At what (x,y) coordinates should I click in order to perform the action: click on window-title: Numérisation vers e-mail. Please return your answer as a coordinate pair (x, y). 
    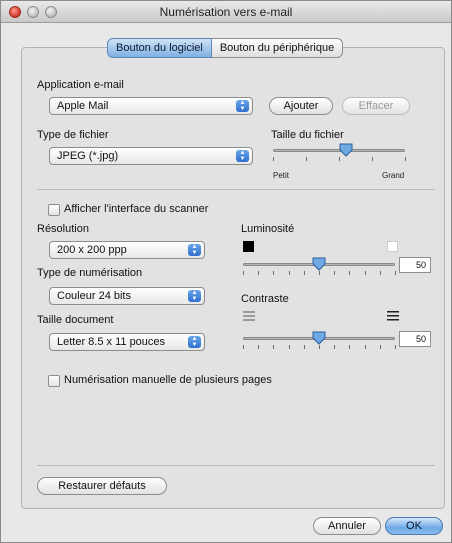
    Looking at the image, I should click on (226, 12).